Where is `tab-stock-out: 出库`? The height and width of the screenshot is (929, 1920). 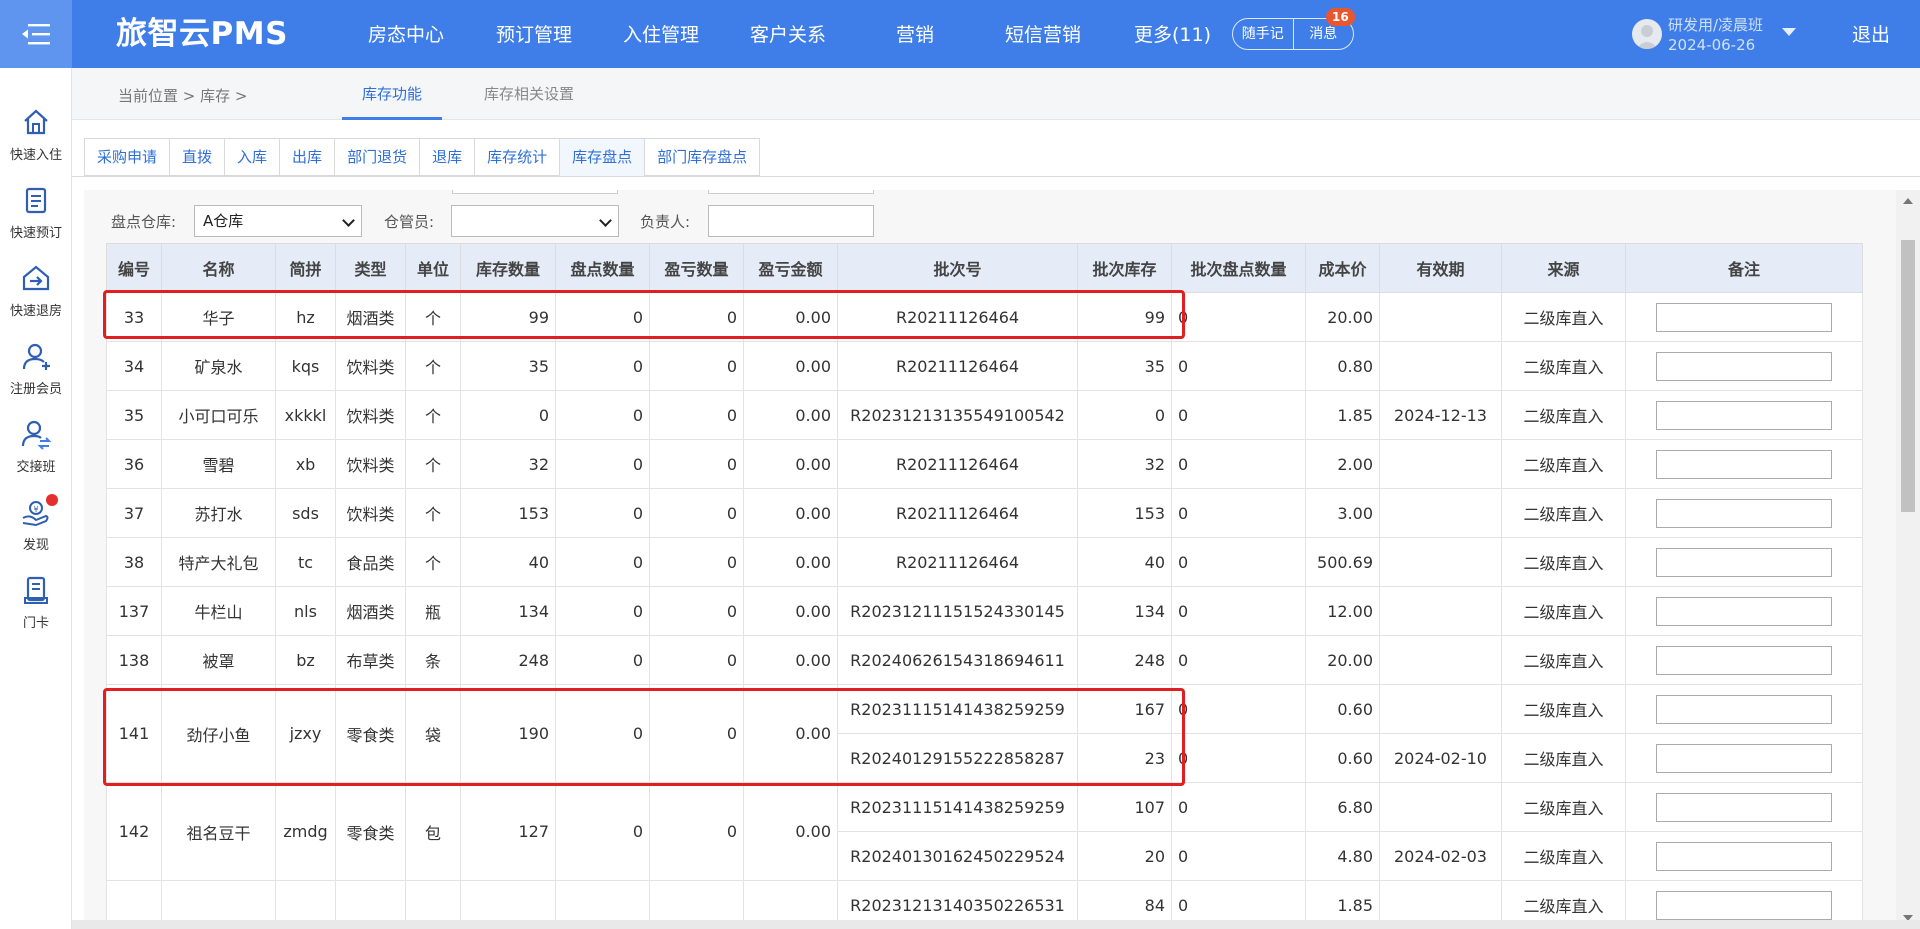
tab-stock-out: 出库 is located at coordinates (307, 157).